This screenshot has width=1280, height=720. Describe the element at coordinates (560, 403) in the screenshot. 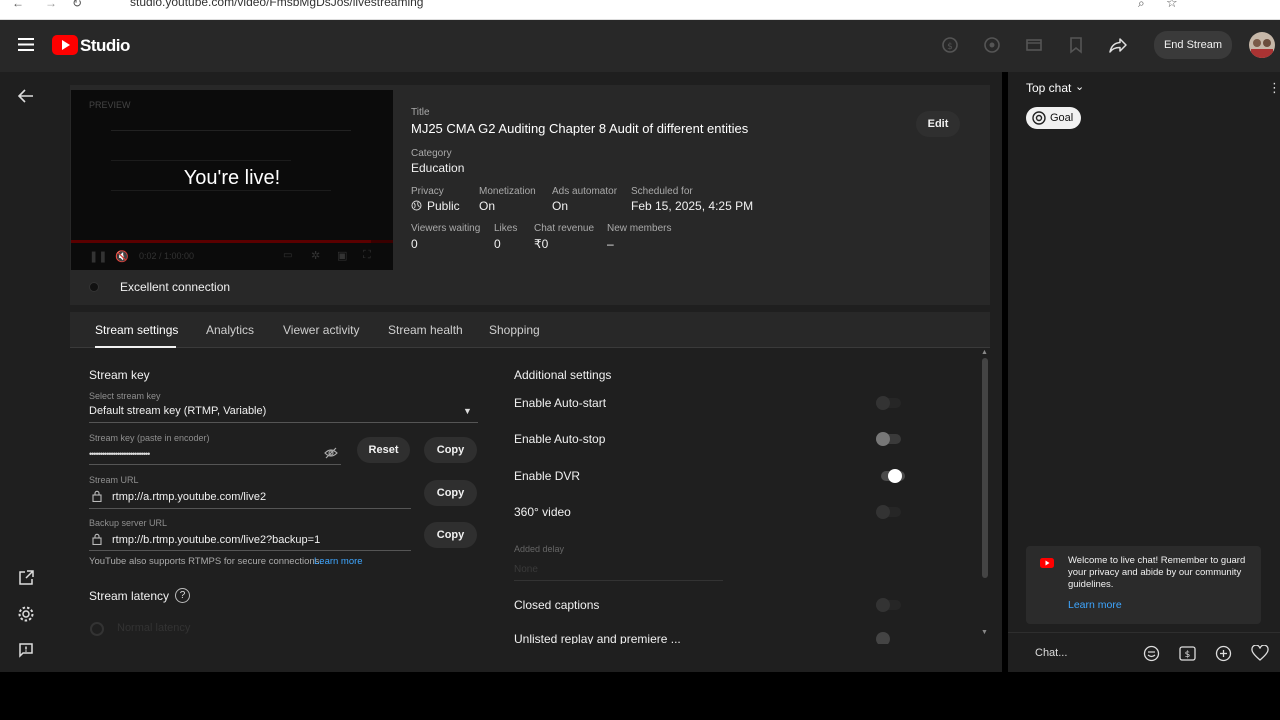

I see `auto-start-label: Enable Auto-start` at that location.